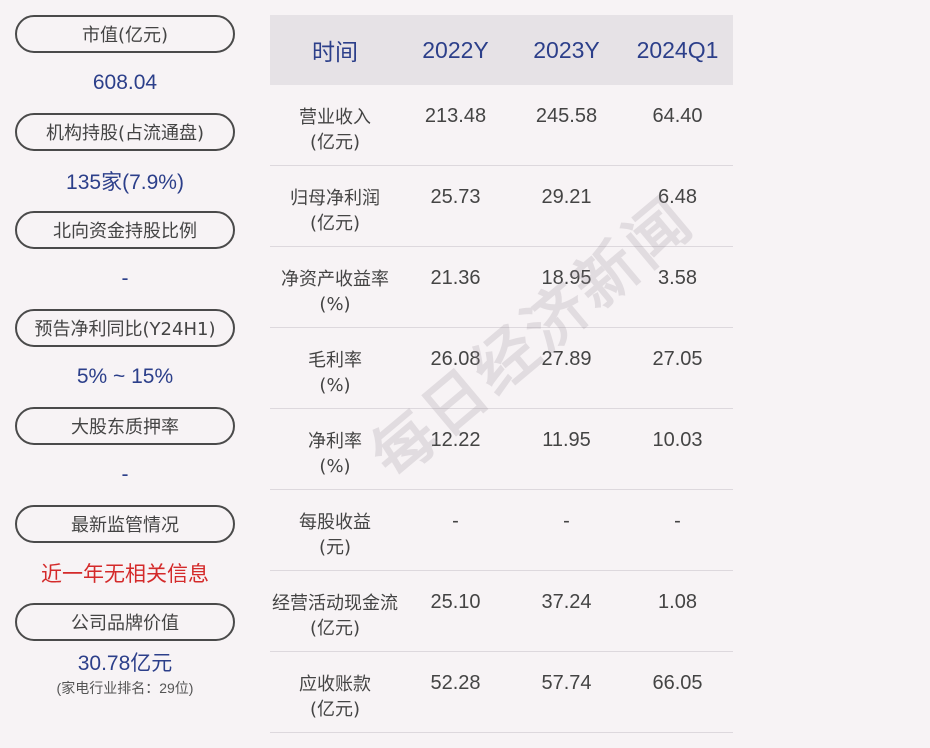  Describe the element at coordinates (566, 197) in the screenshot. I see `cell-value: 29.21` at that location.